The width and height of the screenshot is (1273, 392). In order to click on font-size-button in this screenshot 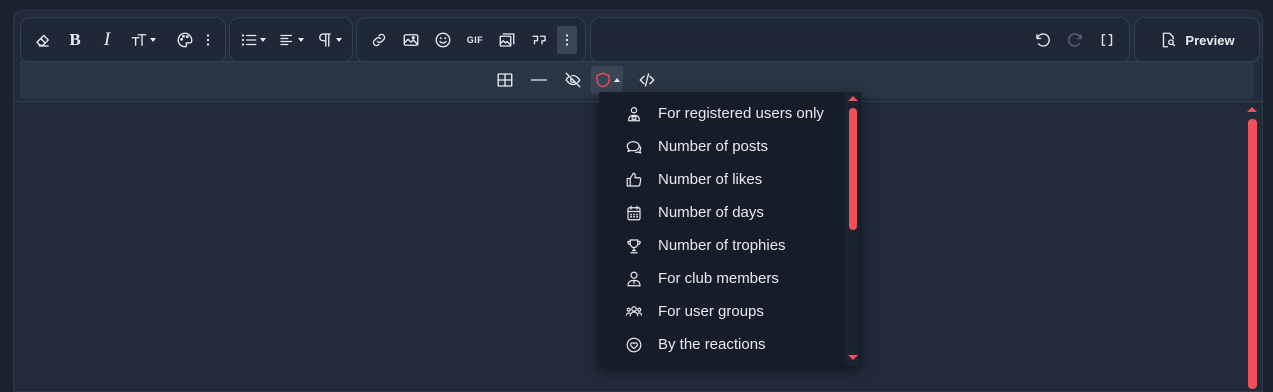, I will do `click(143, 40)`.